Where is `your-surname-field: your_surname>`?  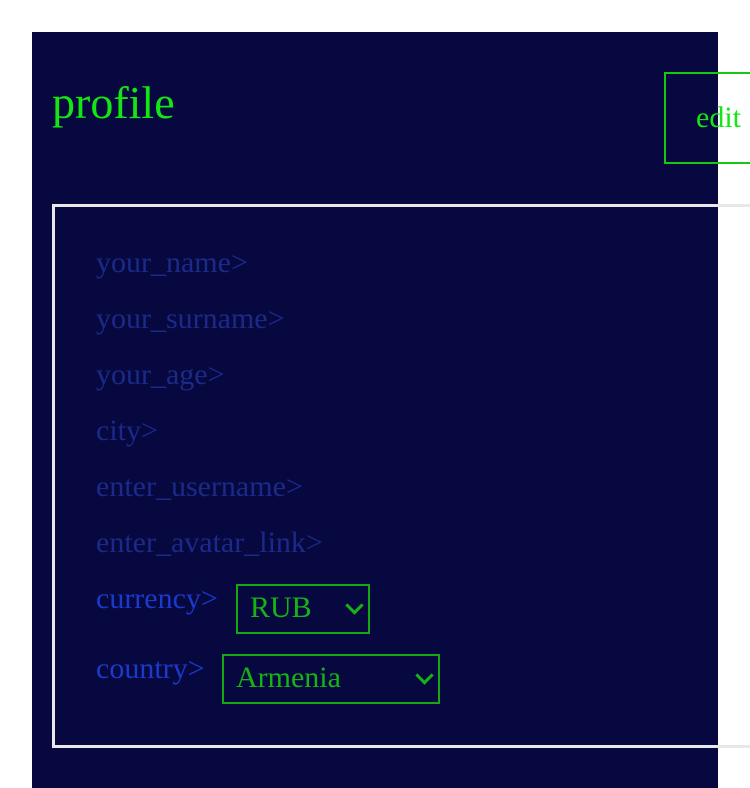
your-surname-field: your_surname> is located at coordinates (190, 319).